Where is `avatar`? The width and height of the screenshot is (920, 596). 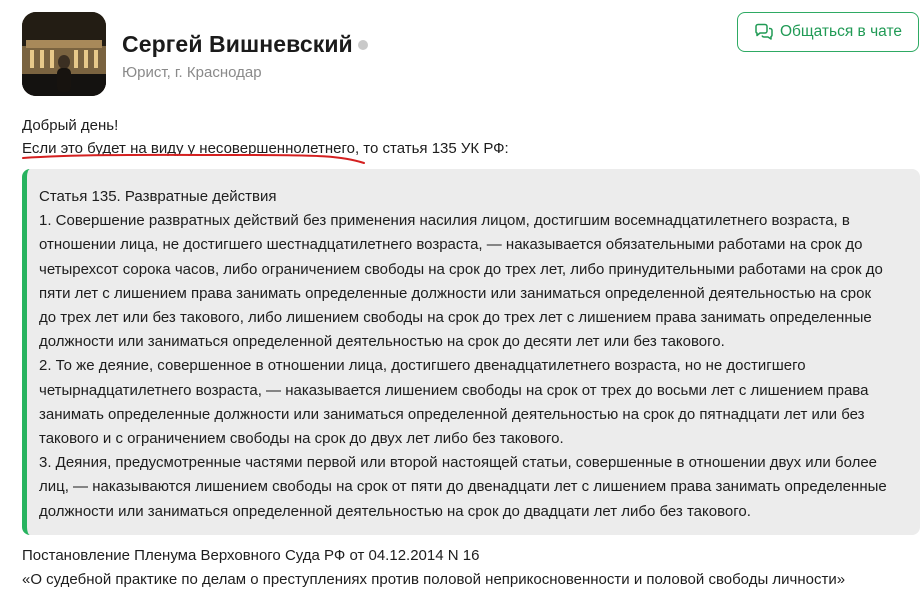 avatar is located at coordinates (64, 54).